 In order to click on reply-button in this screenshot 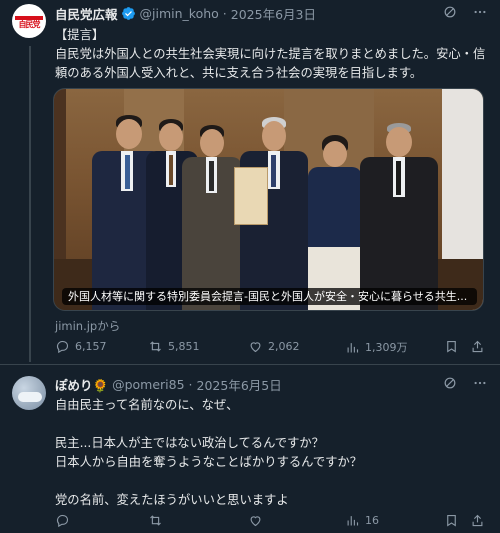, I will do `click(62, 520)`.